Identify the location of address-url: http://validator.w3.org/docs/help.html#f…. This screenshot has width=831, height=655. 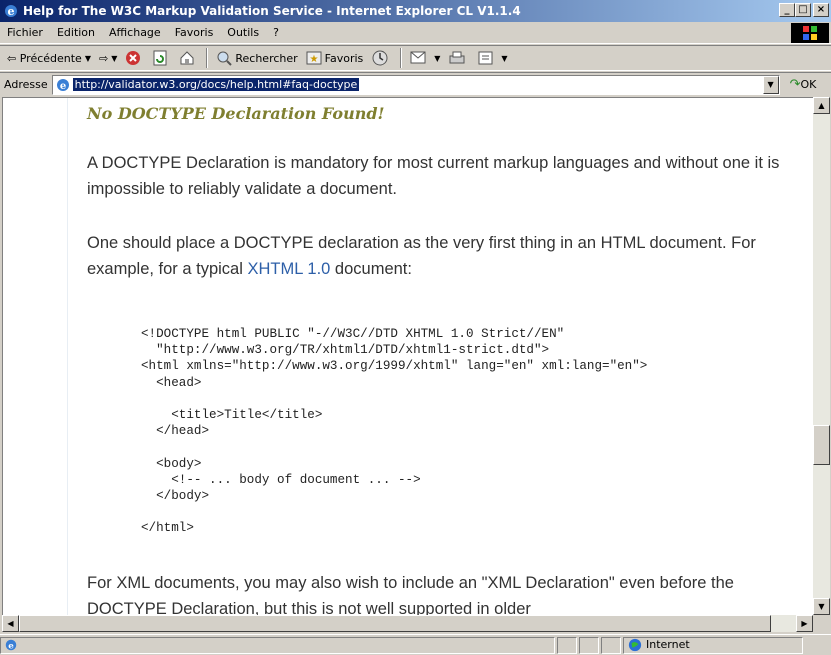
(216, 84).